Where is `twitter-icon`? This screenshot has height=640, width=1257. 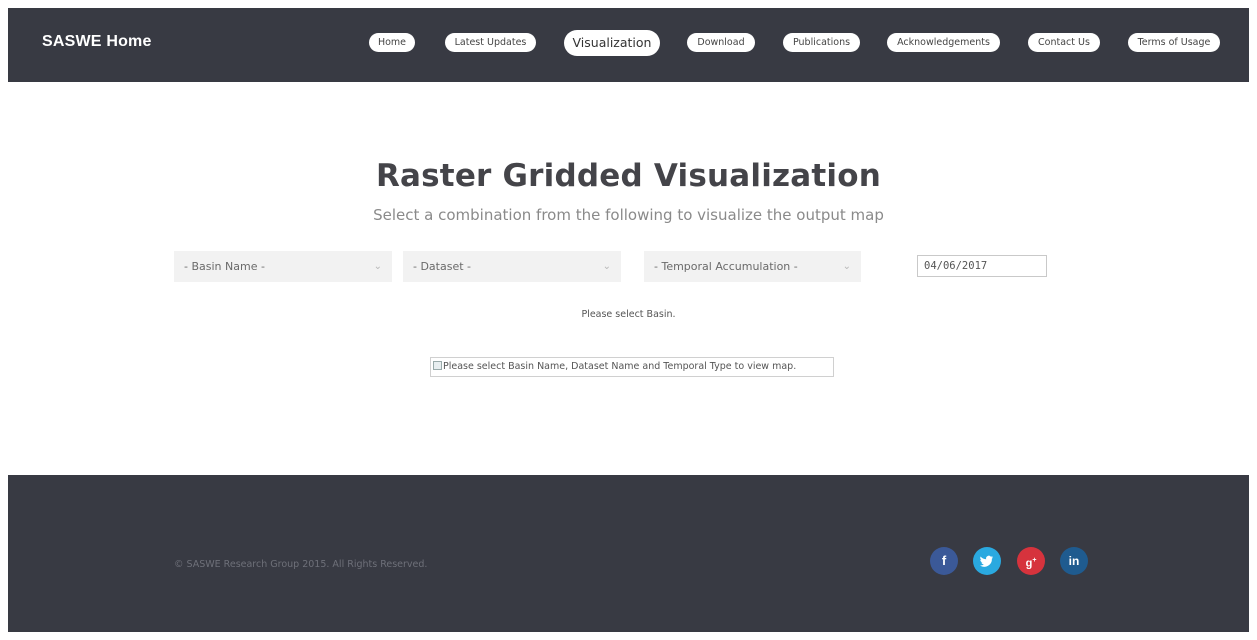
twitter-icon is located at coordinates (987, 561).